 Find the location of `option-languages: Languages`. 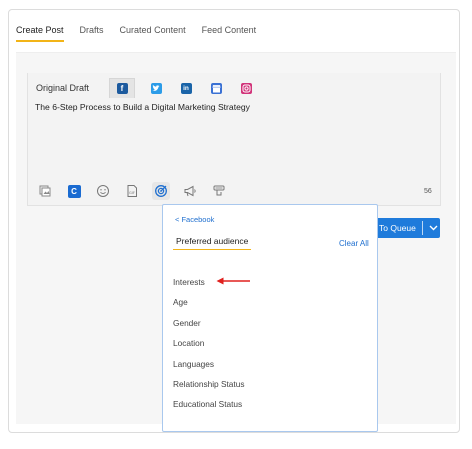

option-languages: Languages is located at coordinates (209, 368).